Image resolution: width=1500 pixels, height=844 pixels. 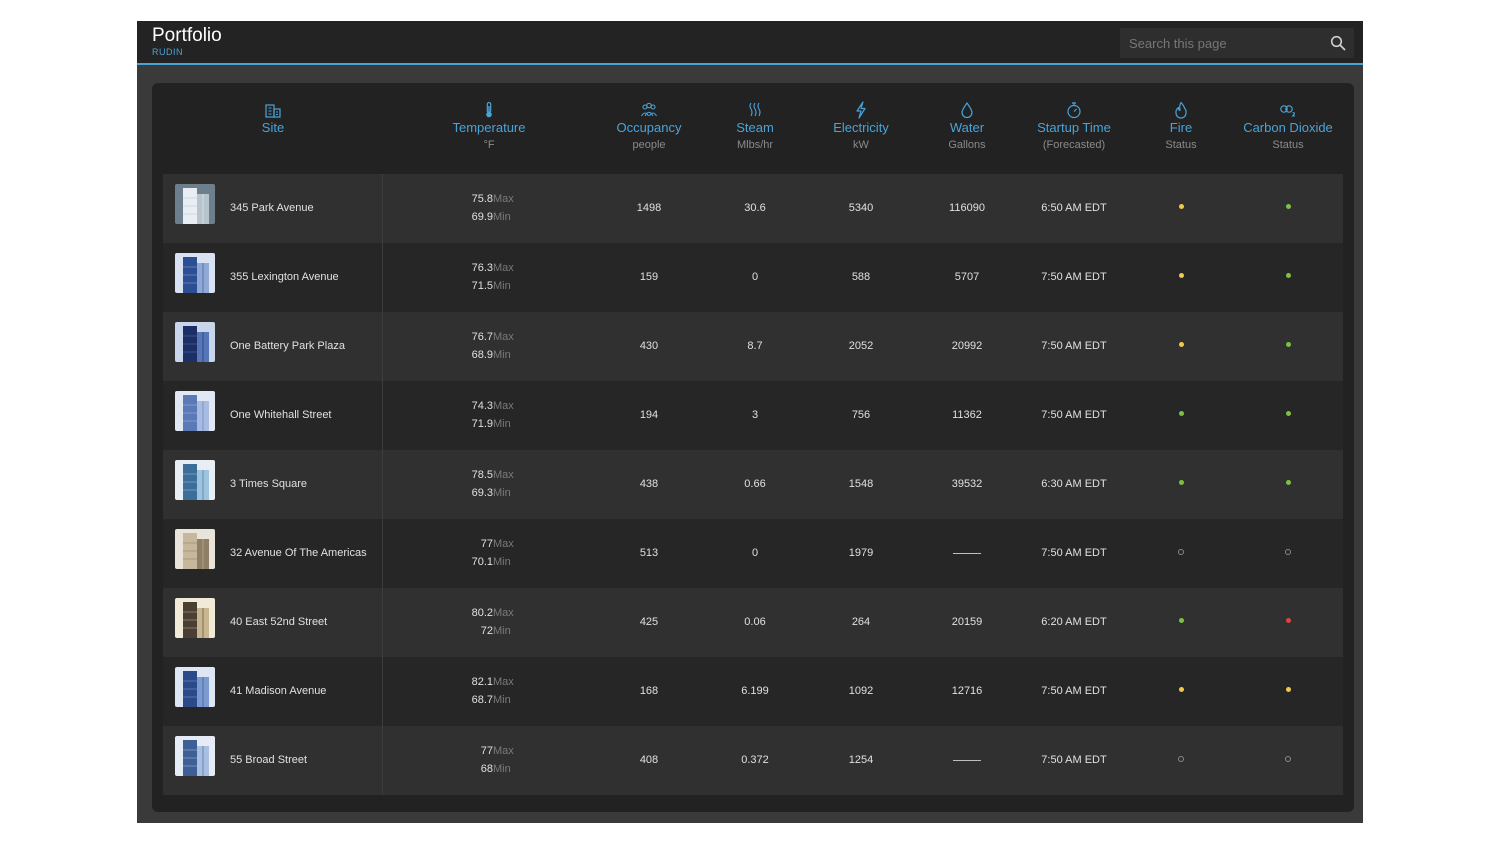 I want to click on water-drop-icon, so click(x=967, y=110).